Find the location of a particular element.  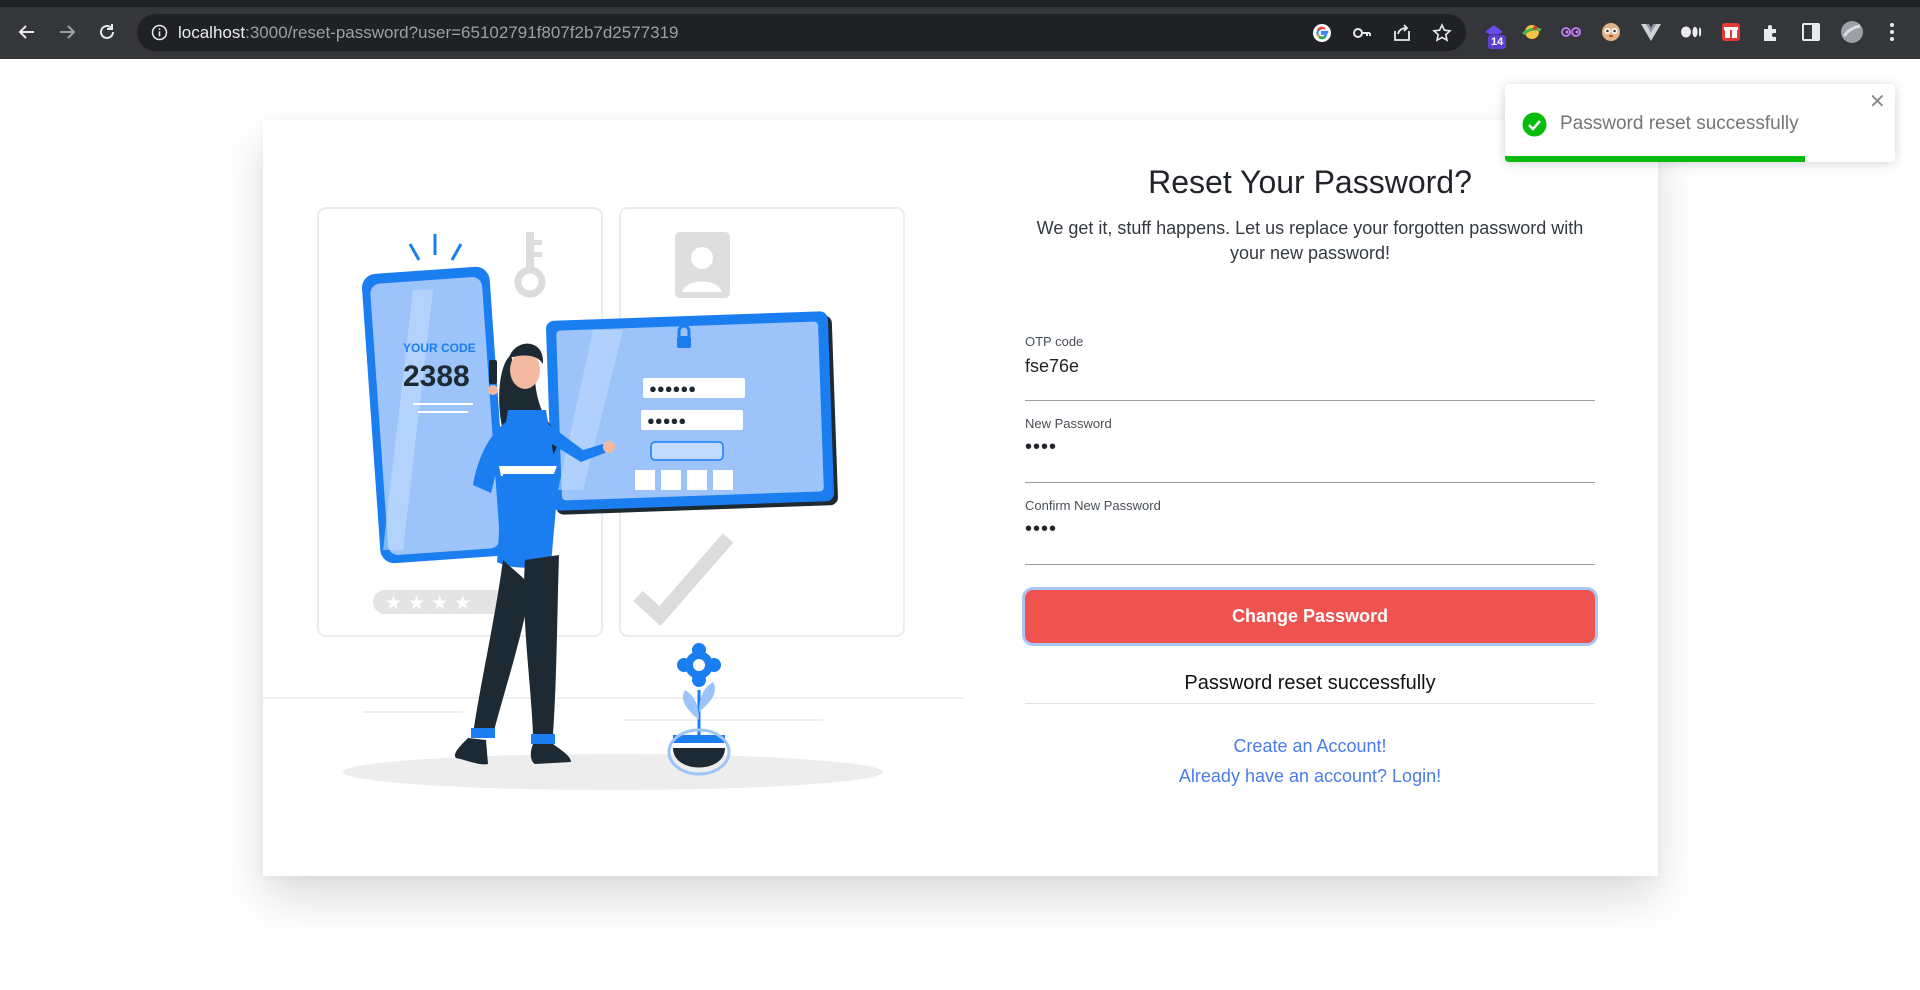

password-field-1: ●●●●●● is located at coordinates (672, 388).